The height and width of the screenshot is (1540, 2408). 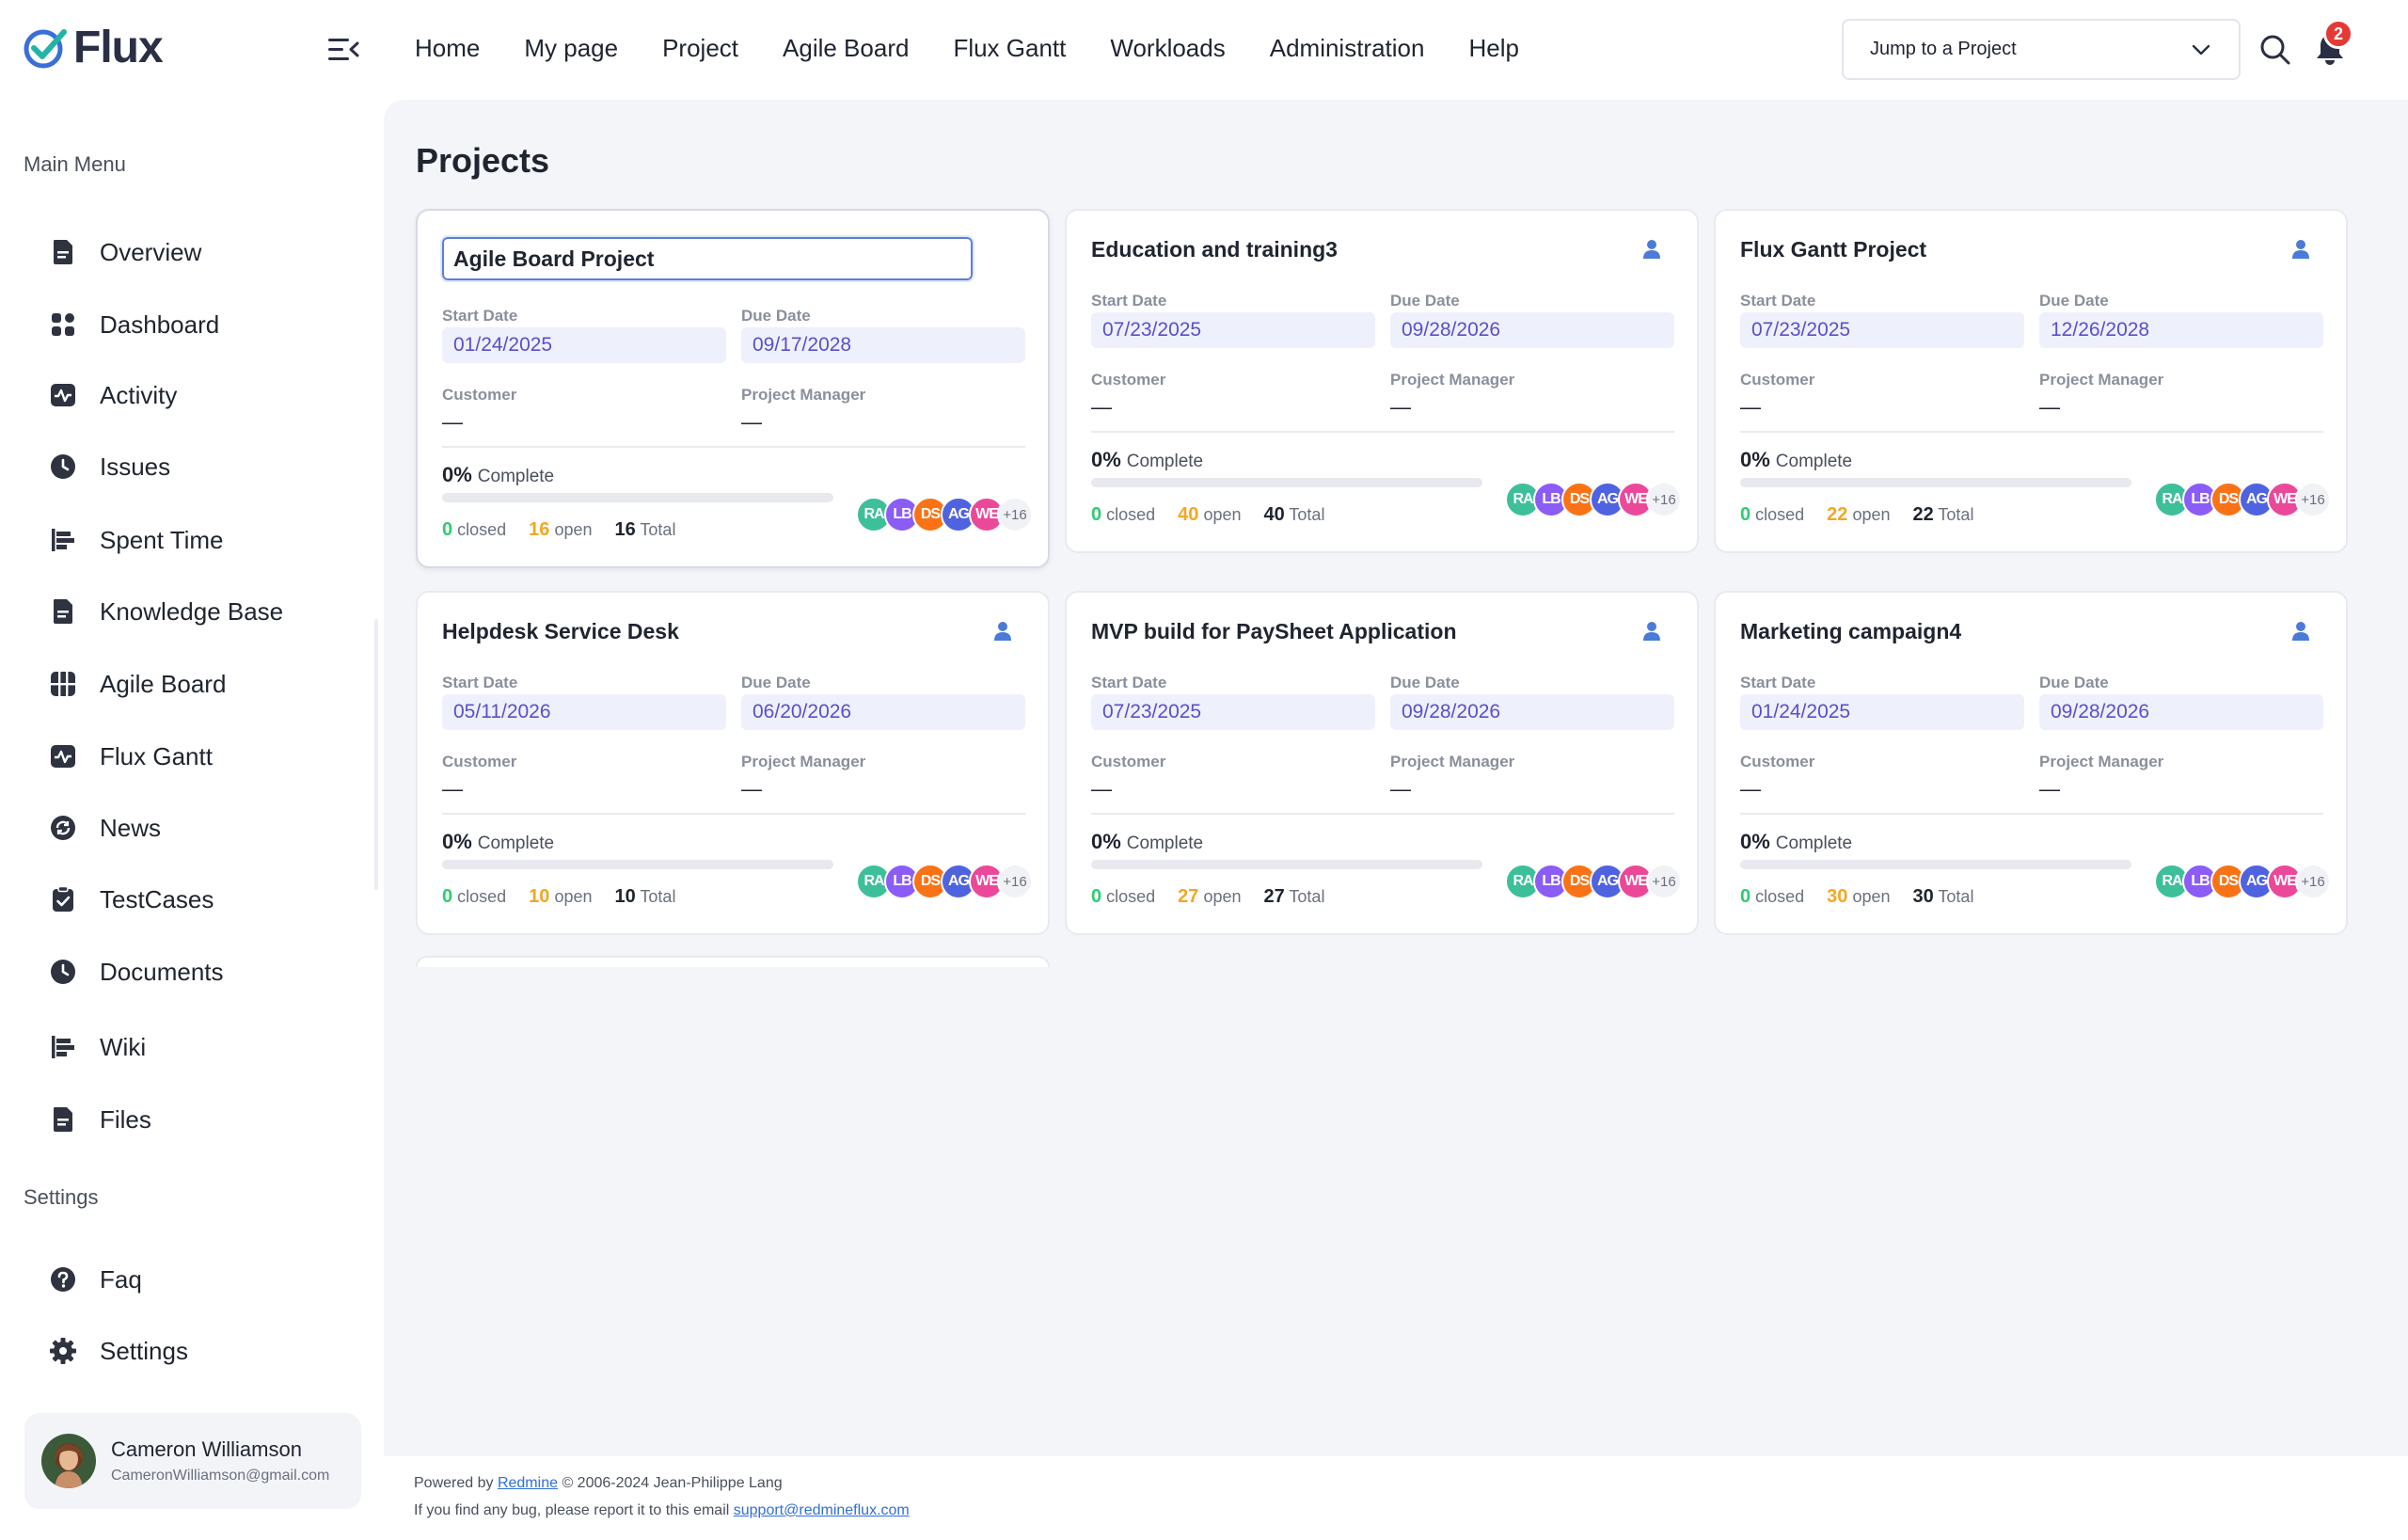 I want to click on sidebar-item-flux-gantt: Flux Gantt, so click(x=204, y=756).